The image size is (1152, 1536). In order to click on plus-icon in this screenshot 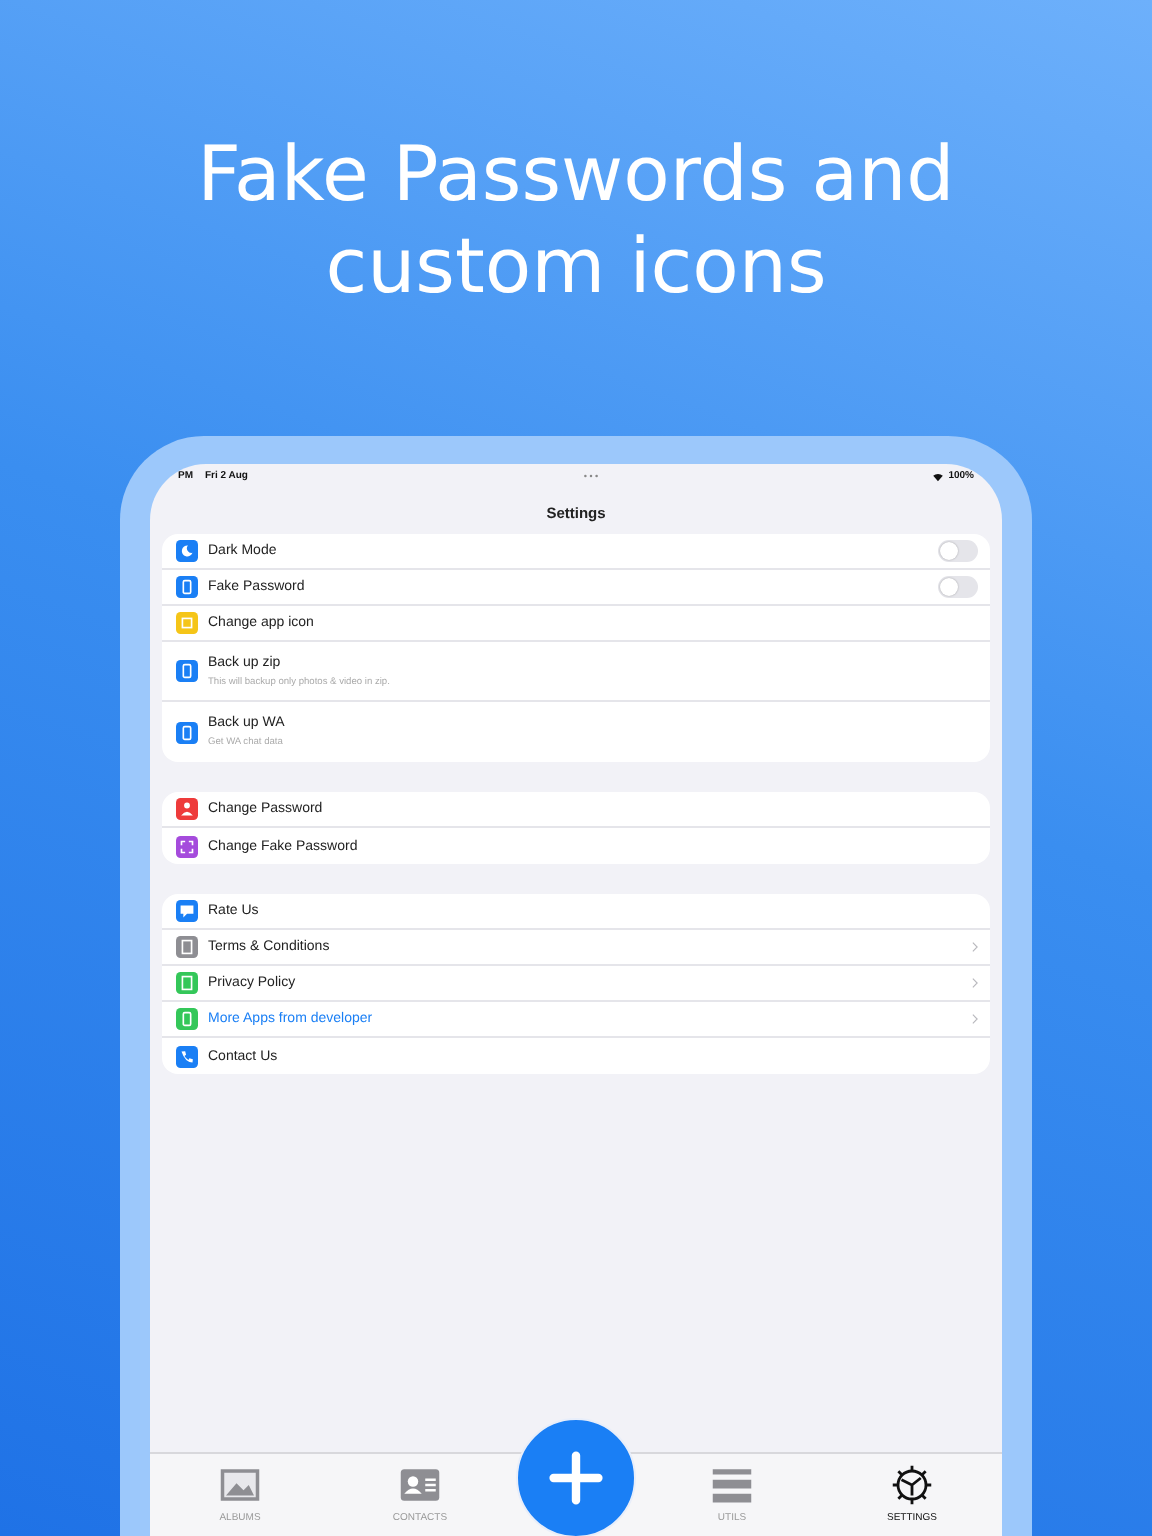, I will do `click(576, 1478)`.